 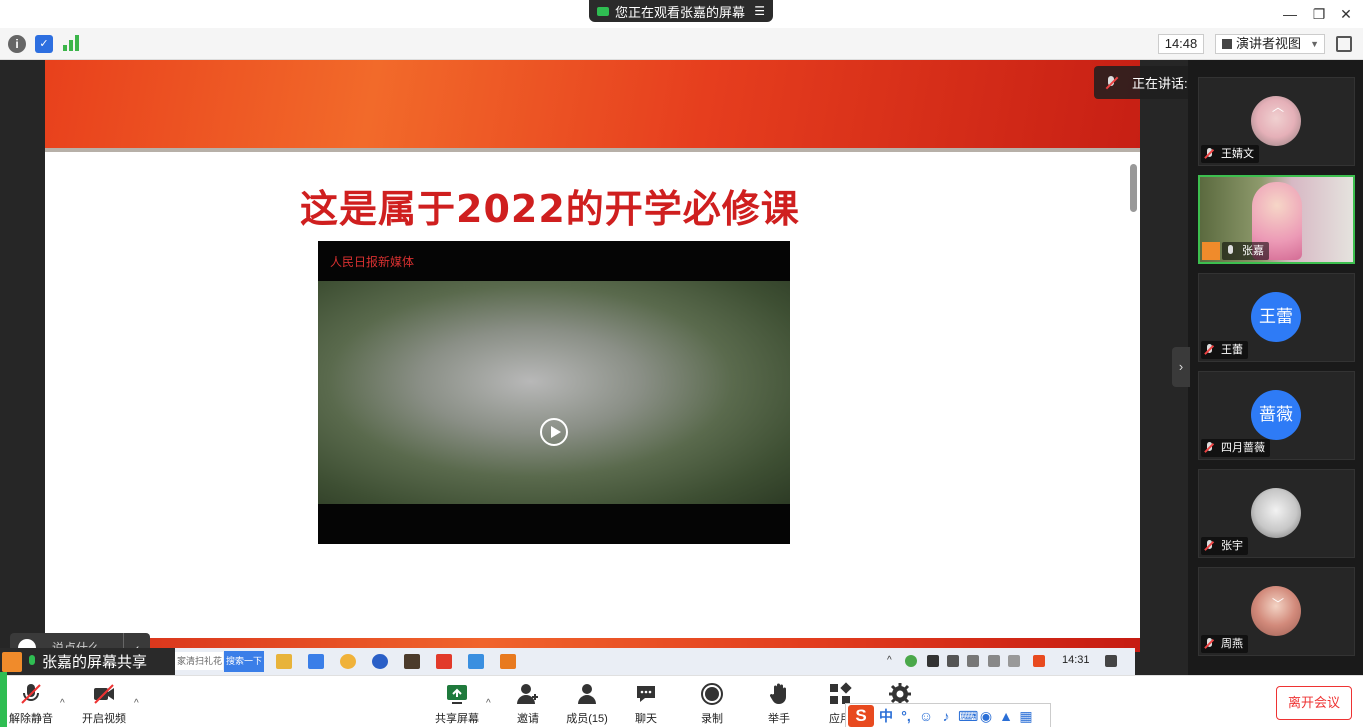 I want to click on mic-muted-icon, so click(x=1111, y=82).